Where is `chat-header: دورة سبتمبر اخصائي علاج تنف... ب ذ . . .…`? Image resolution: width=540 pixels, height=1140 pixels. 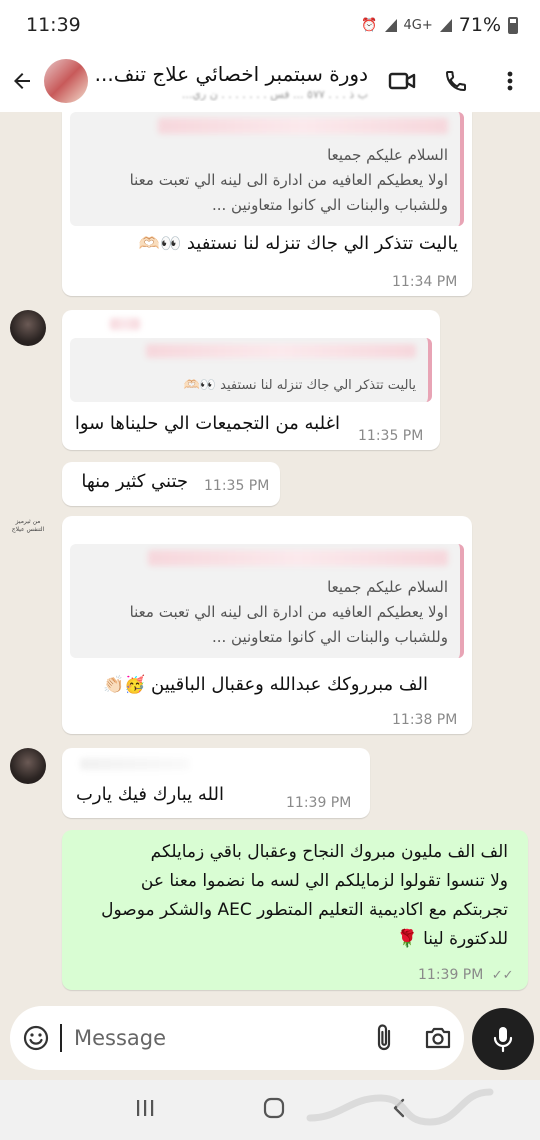 chat-header: دورة سبتمبر اخصائي علاج تنف... ب ذ . . .… is located at coordinates (270, 81).